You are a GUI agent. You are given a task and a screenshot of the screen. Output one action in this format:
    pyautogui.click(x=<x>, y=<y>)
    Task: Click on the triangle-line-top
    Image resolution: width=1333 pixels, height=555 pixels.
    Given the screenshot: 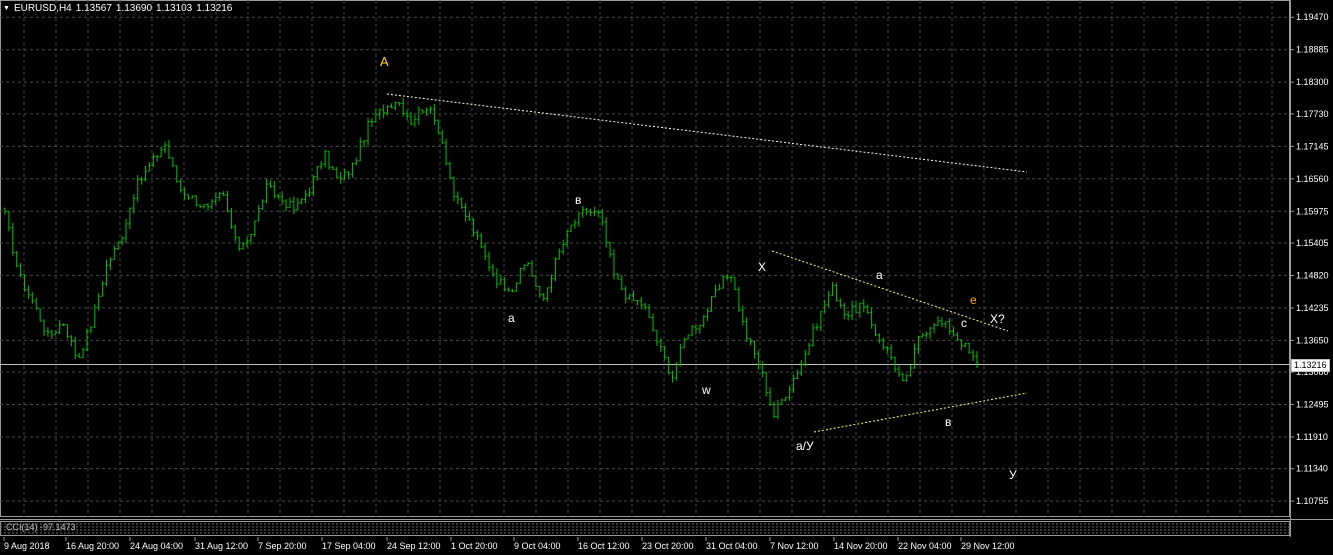 What is the action you would take?
    pyautogui.click(x=890, y=291)
    